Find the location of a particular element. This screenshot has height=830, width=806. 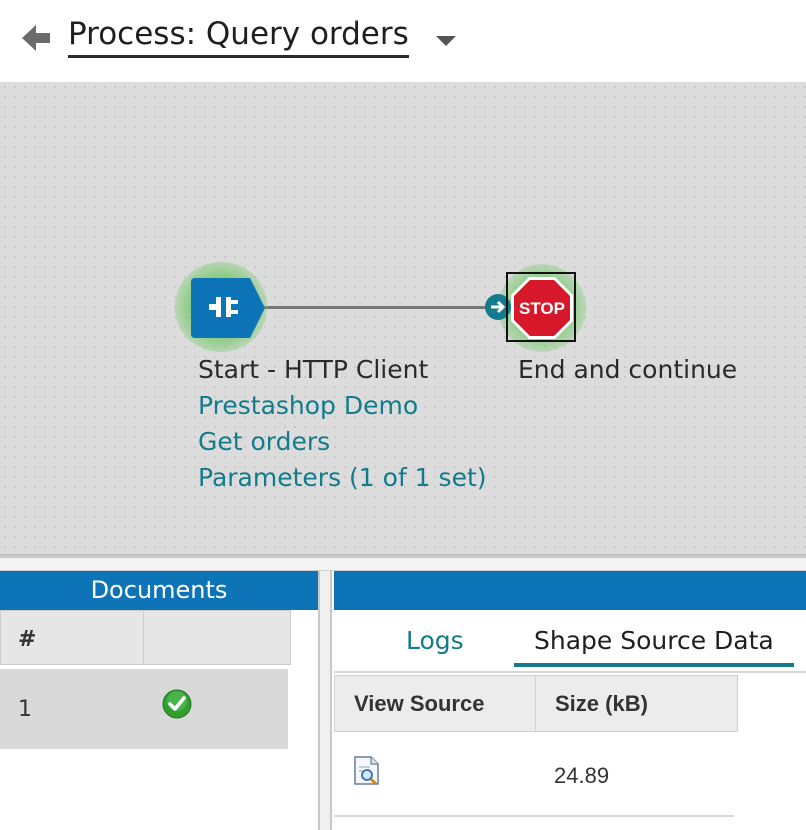

tab-shape-source-data: Shape Source Data is located at coordinates (654, 643).